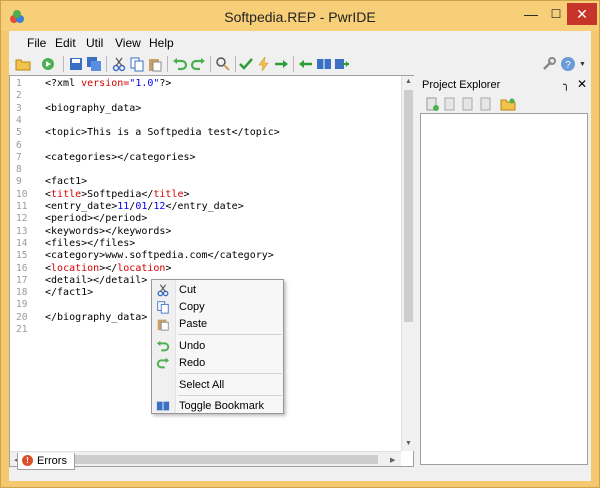 This screenshot has height=488, width=600. I want to click on scroll-up-icon: ▲, so click(408, 81).